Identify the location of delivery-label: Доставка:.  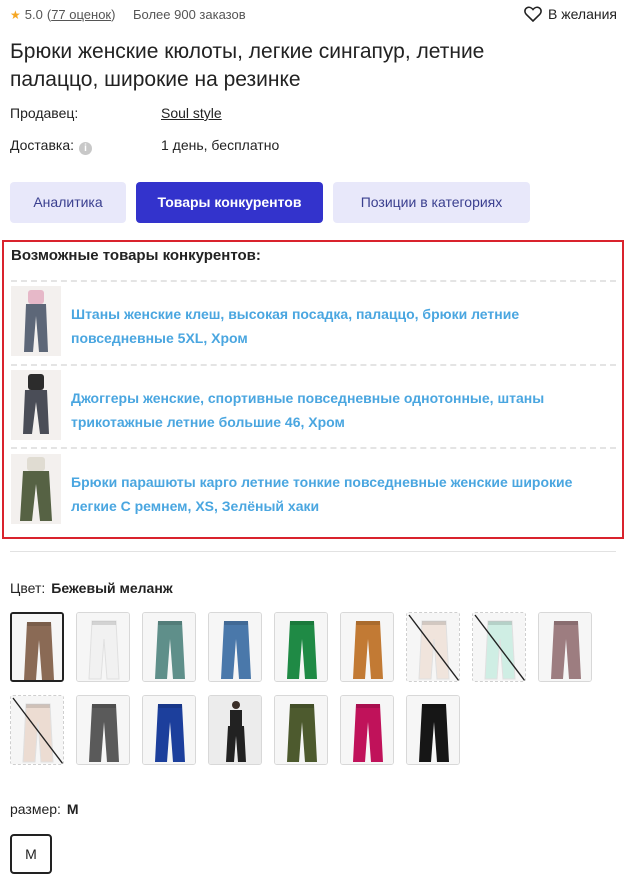
(42, 145).